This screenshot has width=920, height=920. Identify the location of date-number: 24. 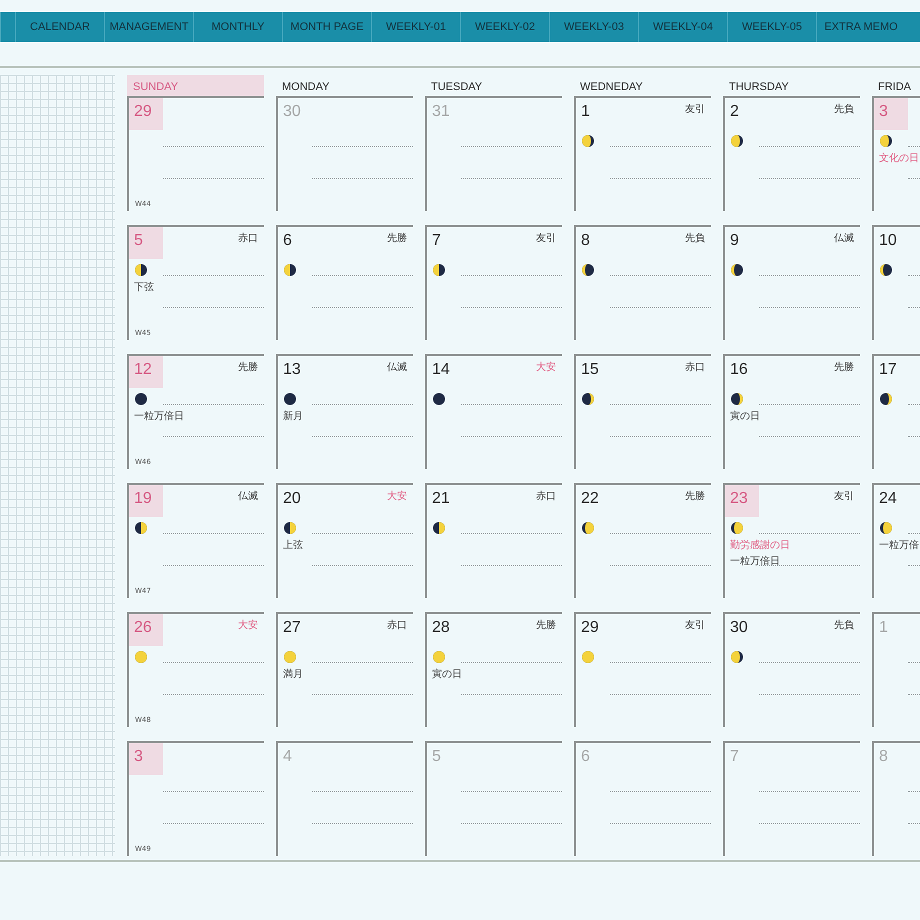
(888, 499).